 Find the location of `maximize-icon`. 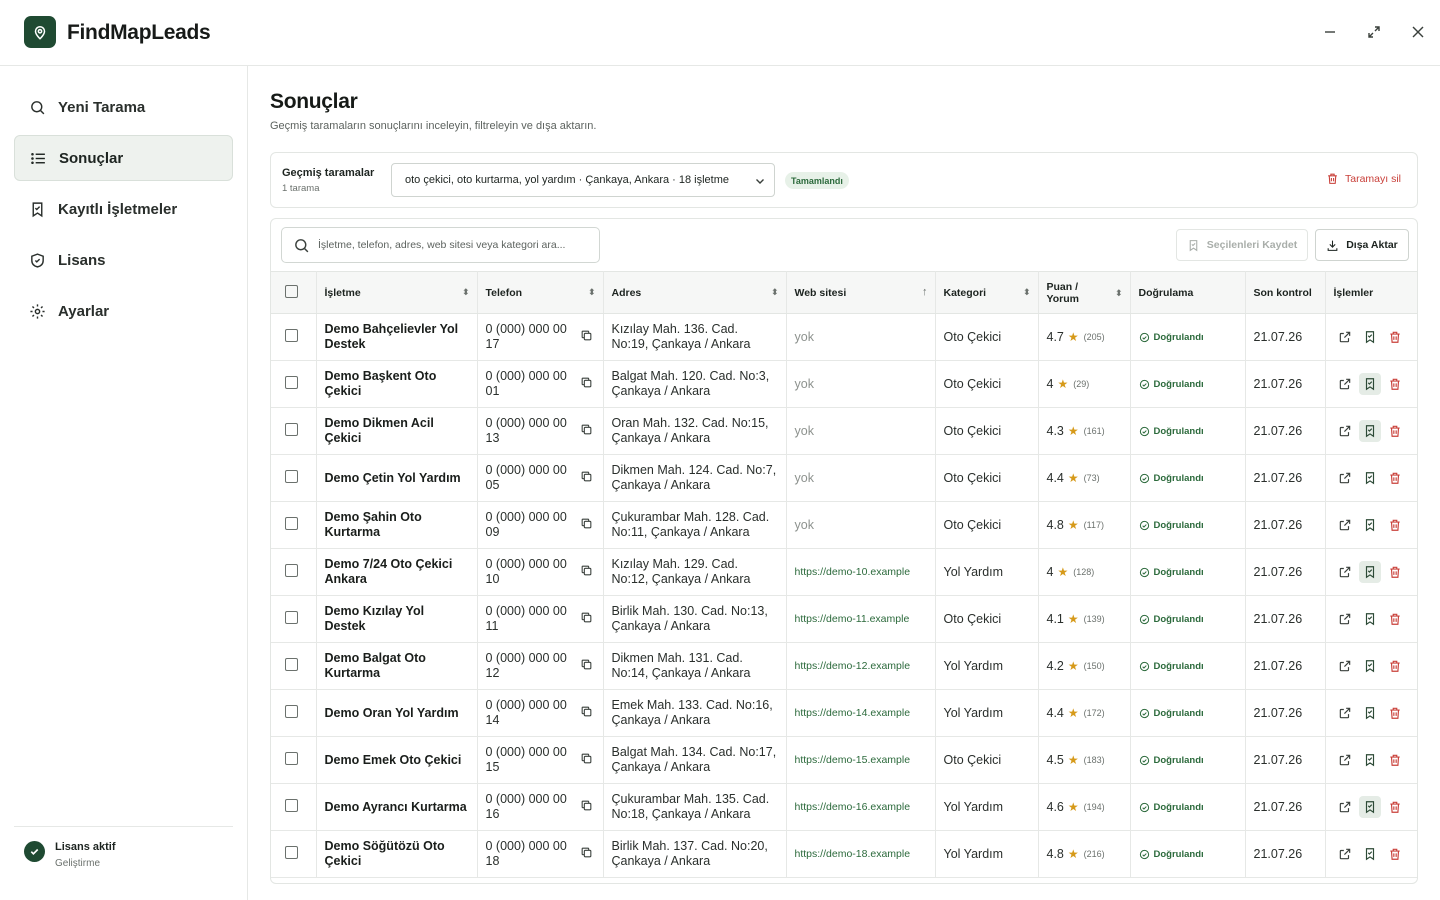

maximize-icon is located at coordinates (1374, 32).